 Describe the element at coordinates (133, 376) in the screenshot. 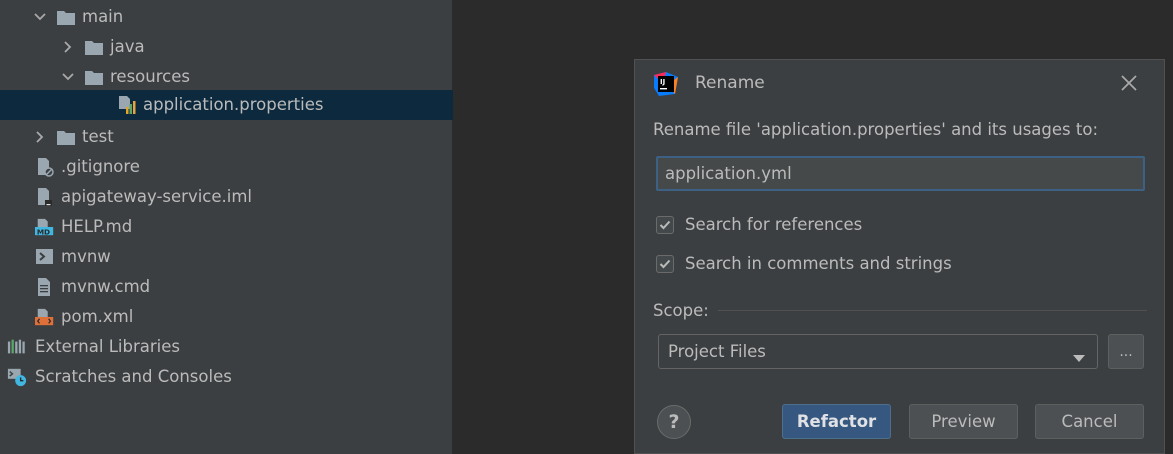

I see `tree-item-label: Scratches and Consoles` at that location.